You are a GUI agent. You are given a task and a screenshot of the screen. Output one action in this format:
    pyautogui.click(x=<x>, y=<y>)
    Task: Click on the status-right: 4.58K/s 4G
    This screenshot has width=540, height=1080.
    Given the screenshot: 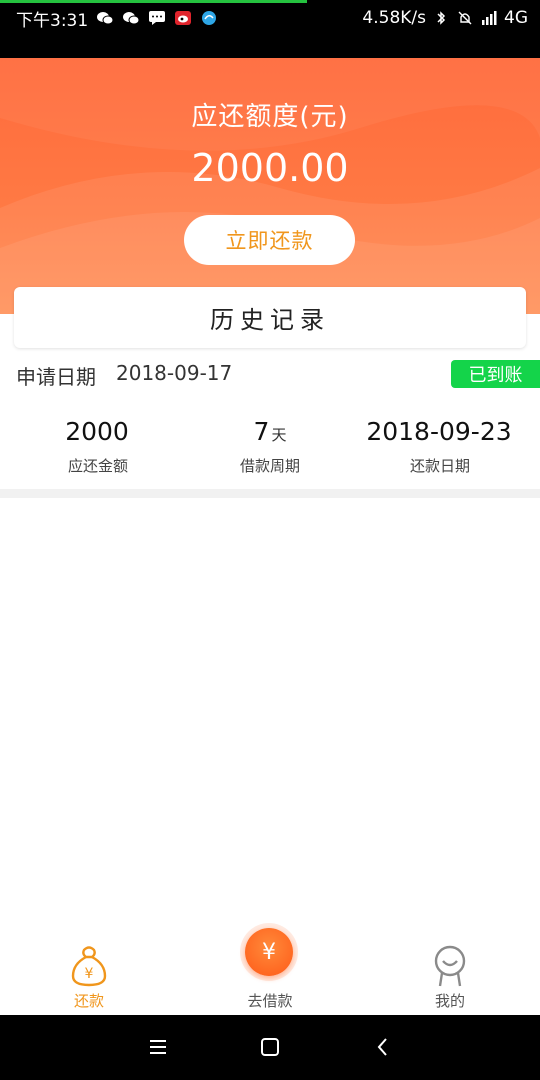 What is the action you would take?
    pyautogui.click(x=445, y=18)
    